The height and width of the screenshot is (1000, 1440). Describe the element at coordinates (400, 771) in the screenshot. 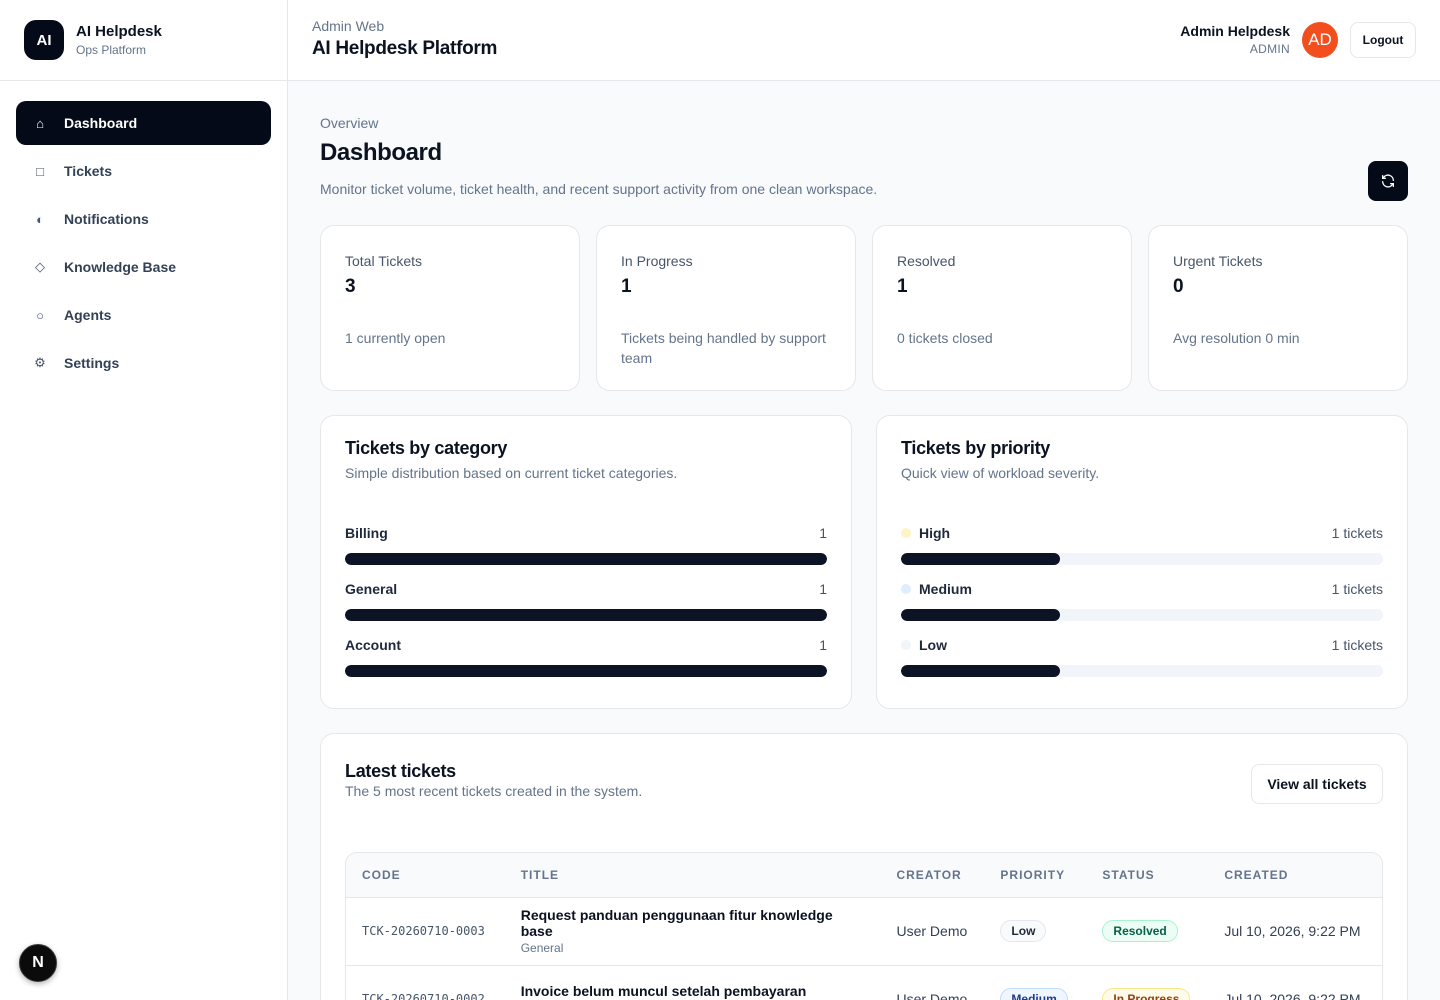

I see `latest-tickets-title: Latest tickets` at that location.